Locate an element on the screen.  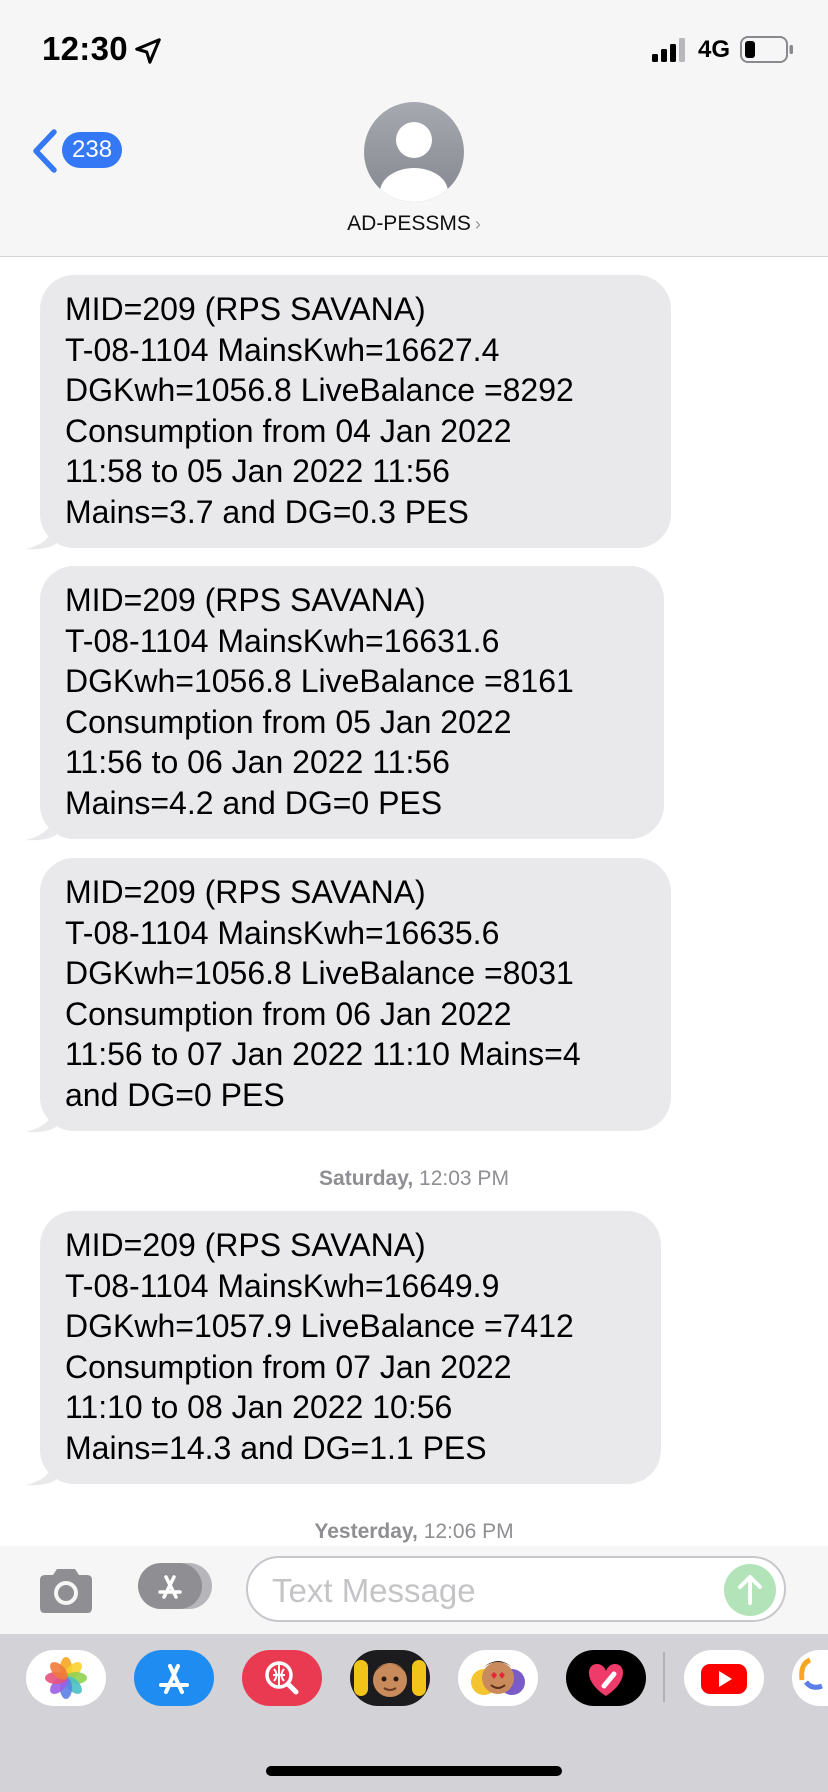
message-line: DGKwh=1056.8 LiveBalance =8161 is located at coordinates (319, 681).